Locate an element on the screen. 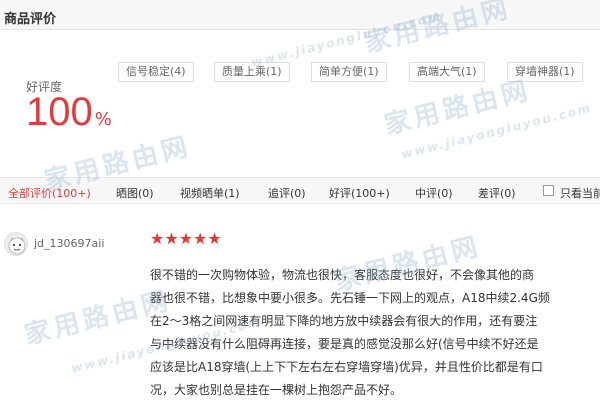 This screenshot has width=600, height=413. tab-negative: 差评(0) is located at coordinates (497, 193).